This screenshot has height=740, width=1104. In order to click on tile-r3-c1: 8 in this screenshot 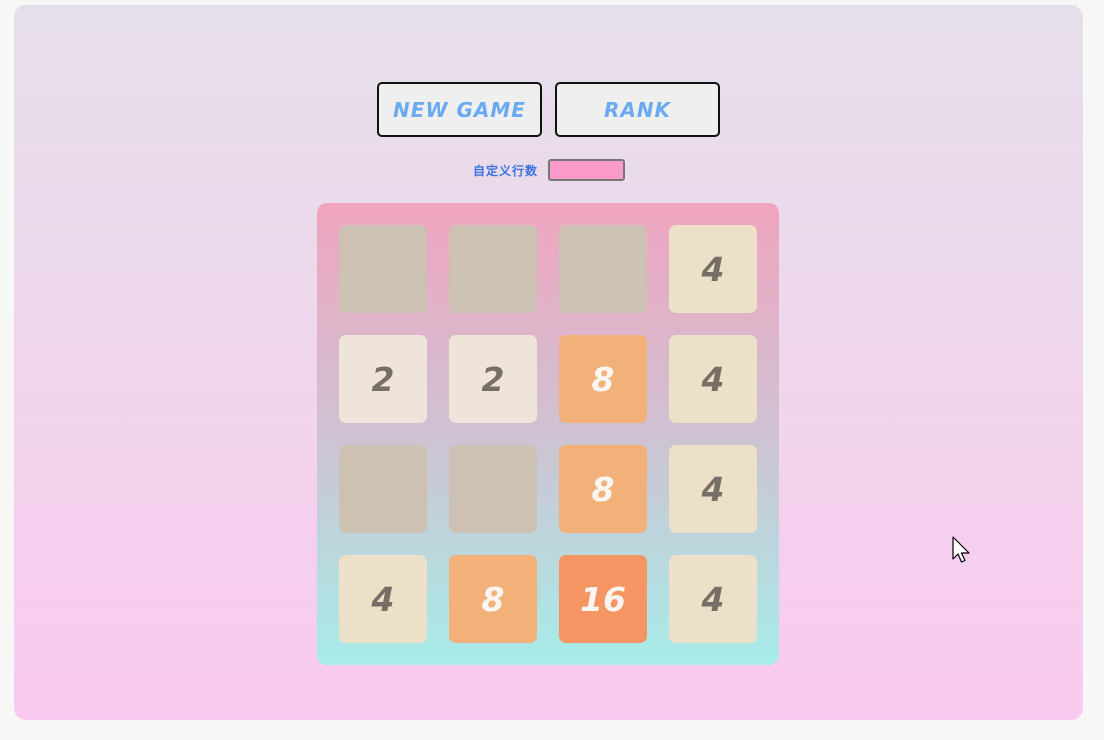, I will do `click(493, 599)`.